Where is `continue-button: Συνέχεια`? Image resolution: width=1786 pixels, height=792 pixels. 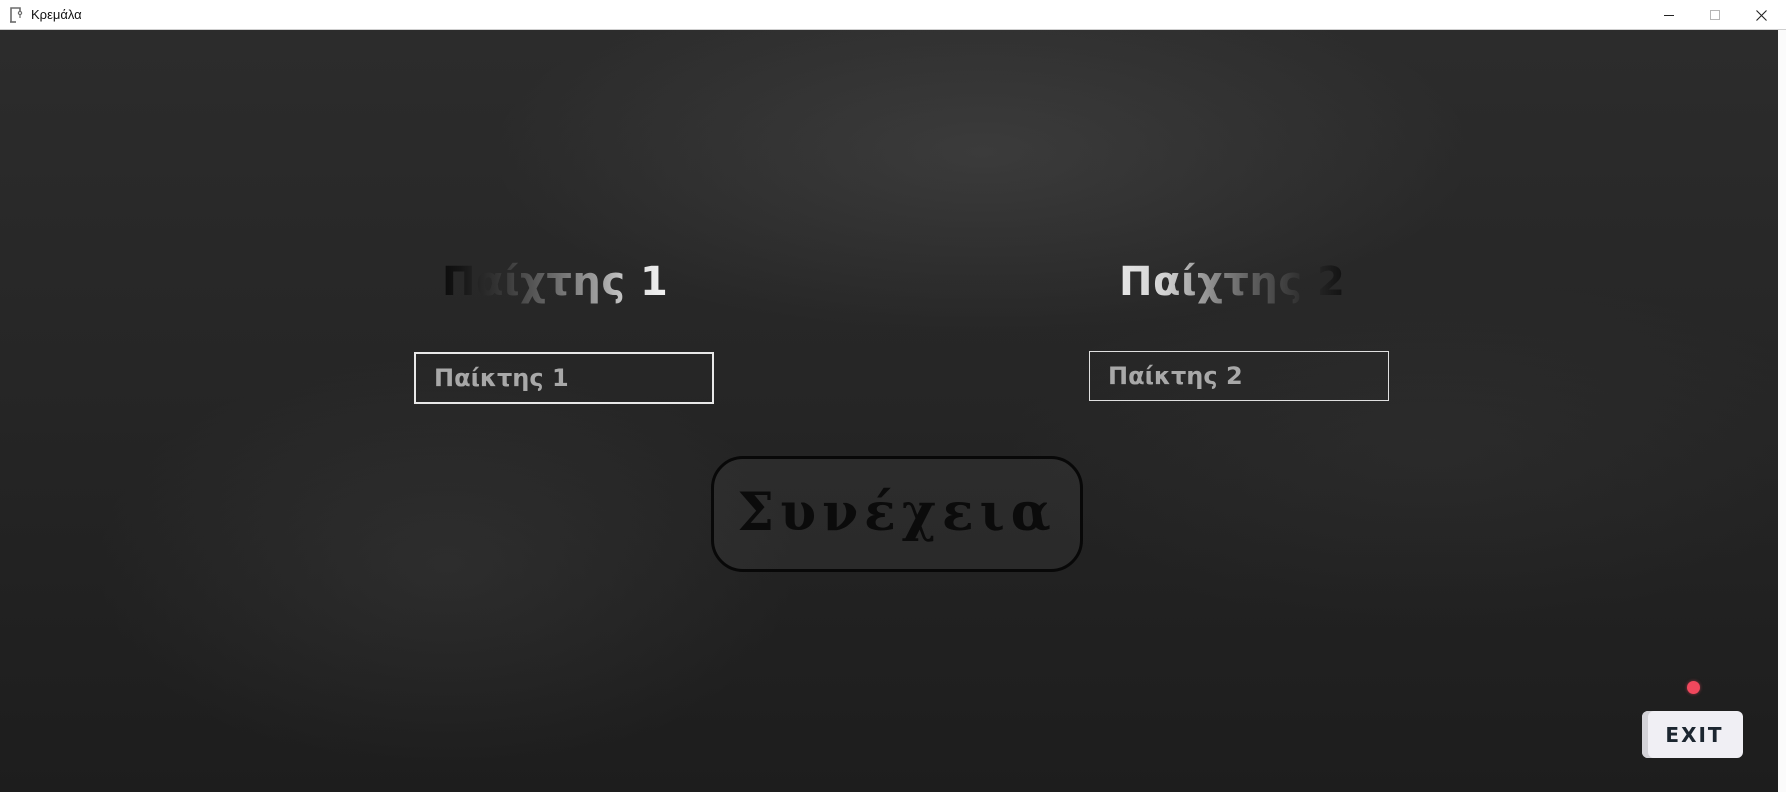
continue-button: Συνέχεια is located at coordinates (897, 514).